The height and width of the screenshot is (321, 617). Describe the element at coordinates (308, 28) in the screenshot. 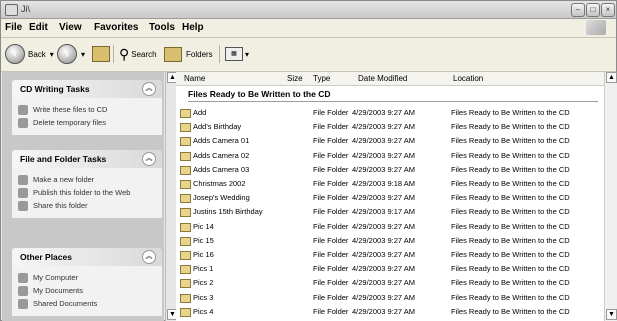

I see `menu-bar: File Edit View Favorites Tools Help` at that location.